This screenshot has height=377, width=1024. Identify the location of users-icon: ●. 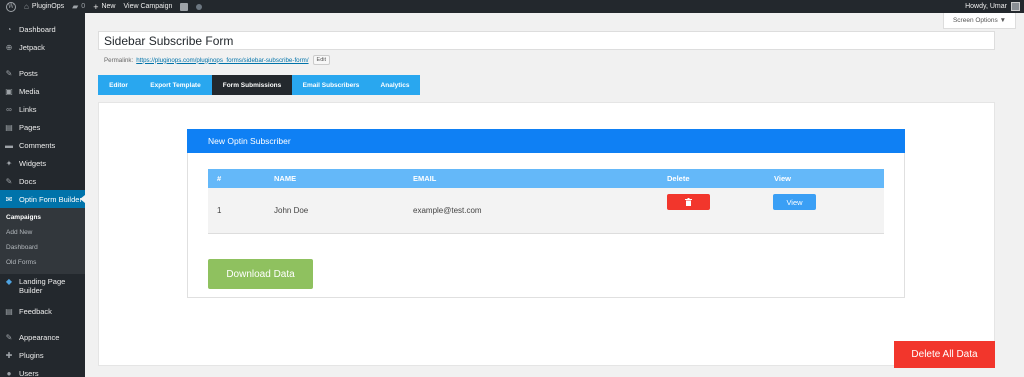
(9, 372).